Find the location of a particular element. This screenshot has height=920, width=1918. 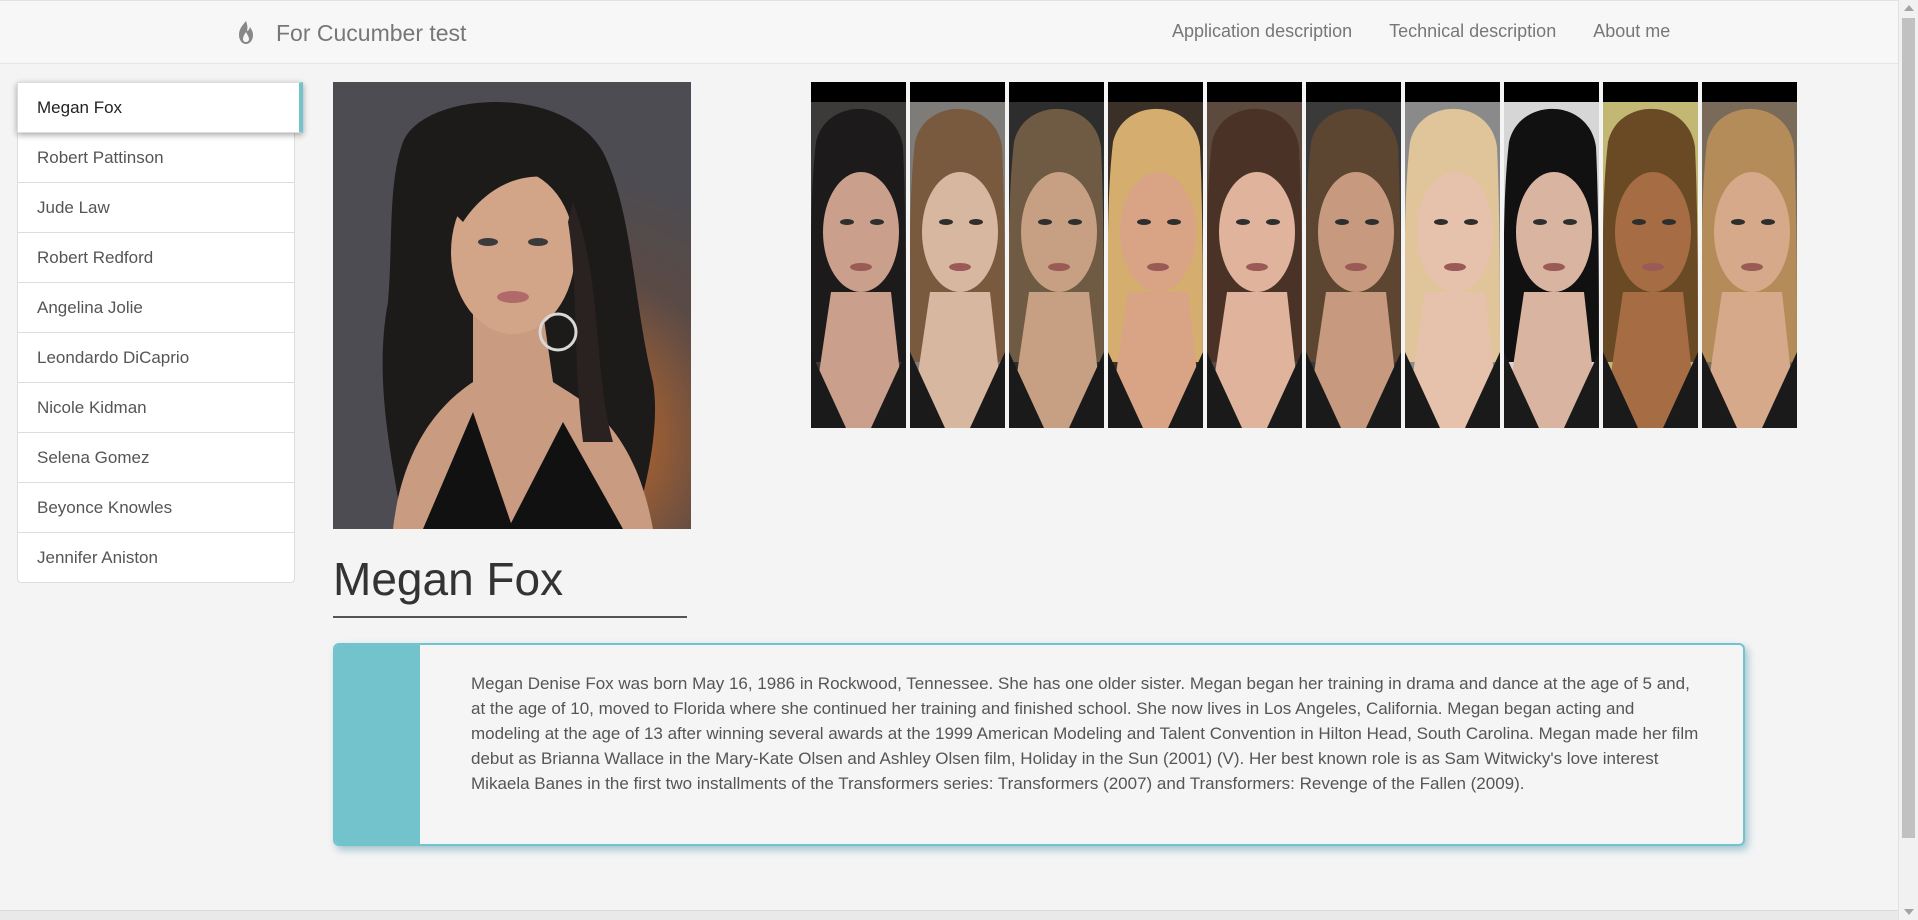

list-item-label: Selena Gomez is located at coordinates (93, 457).